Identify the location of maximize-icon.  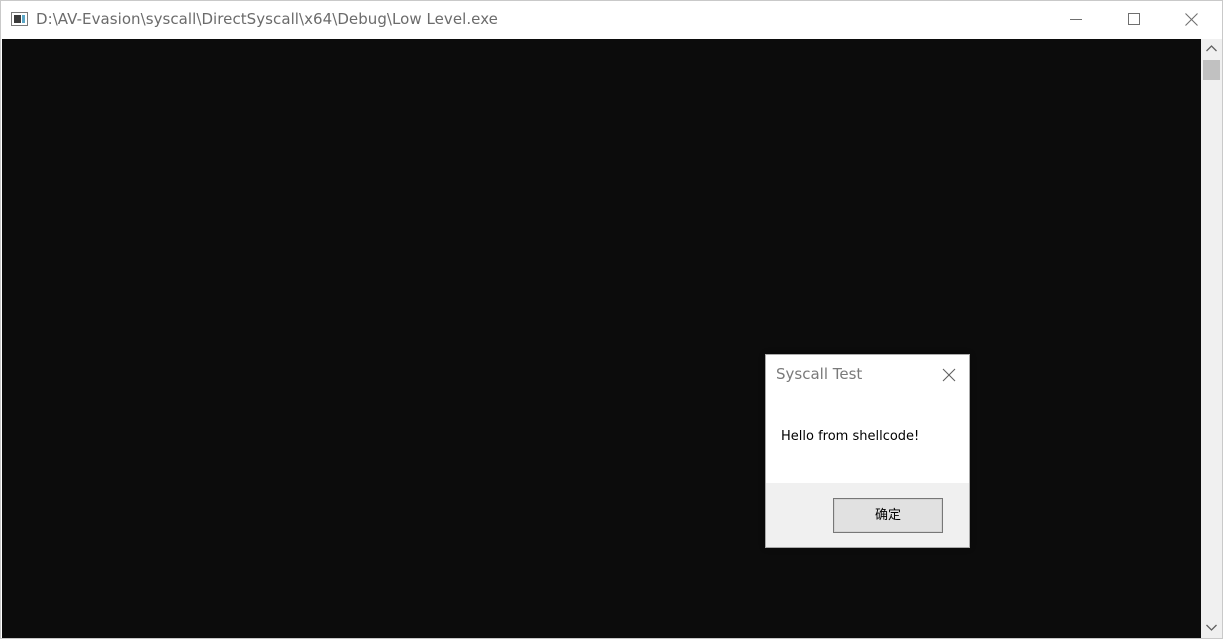
(1134, 19).